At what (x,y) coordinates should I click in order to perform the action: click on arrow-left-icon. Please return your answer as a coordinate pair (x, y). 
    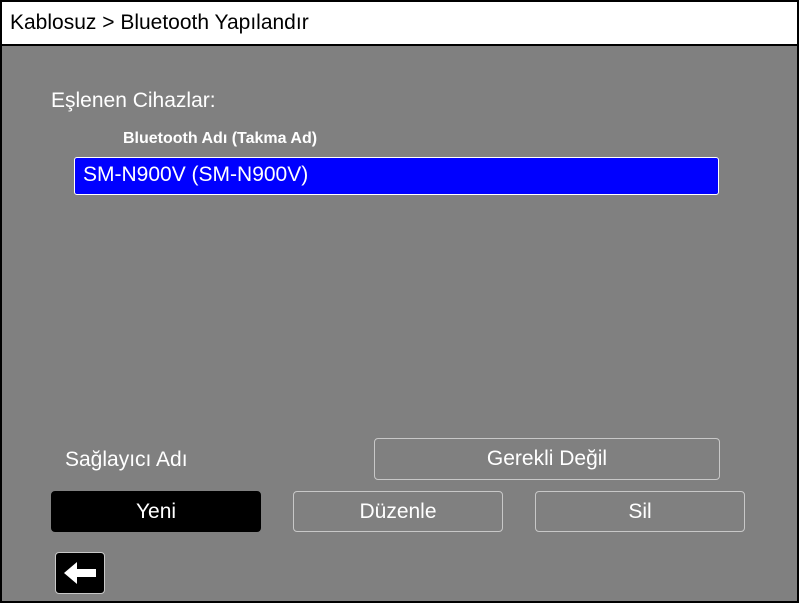
    Looking at the image, I should click on (80, 573).